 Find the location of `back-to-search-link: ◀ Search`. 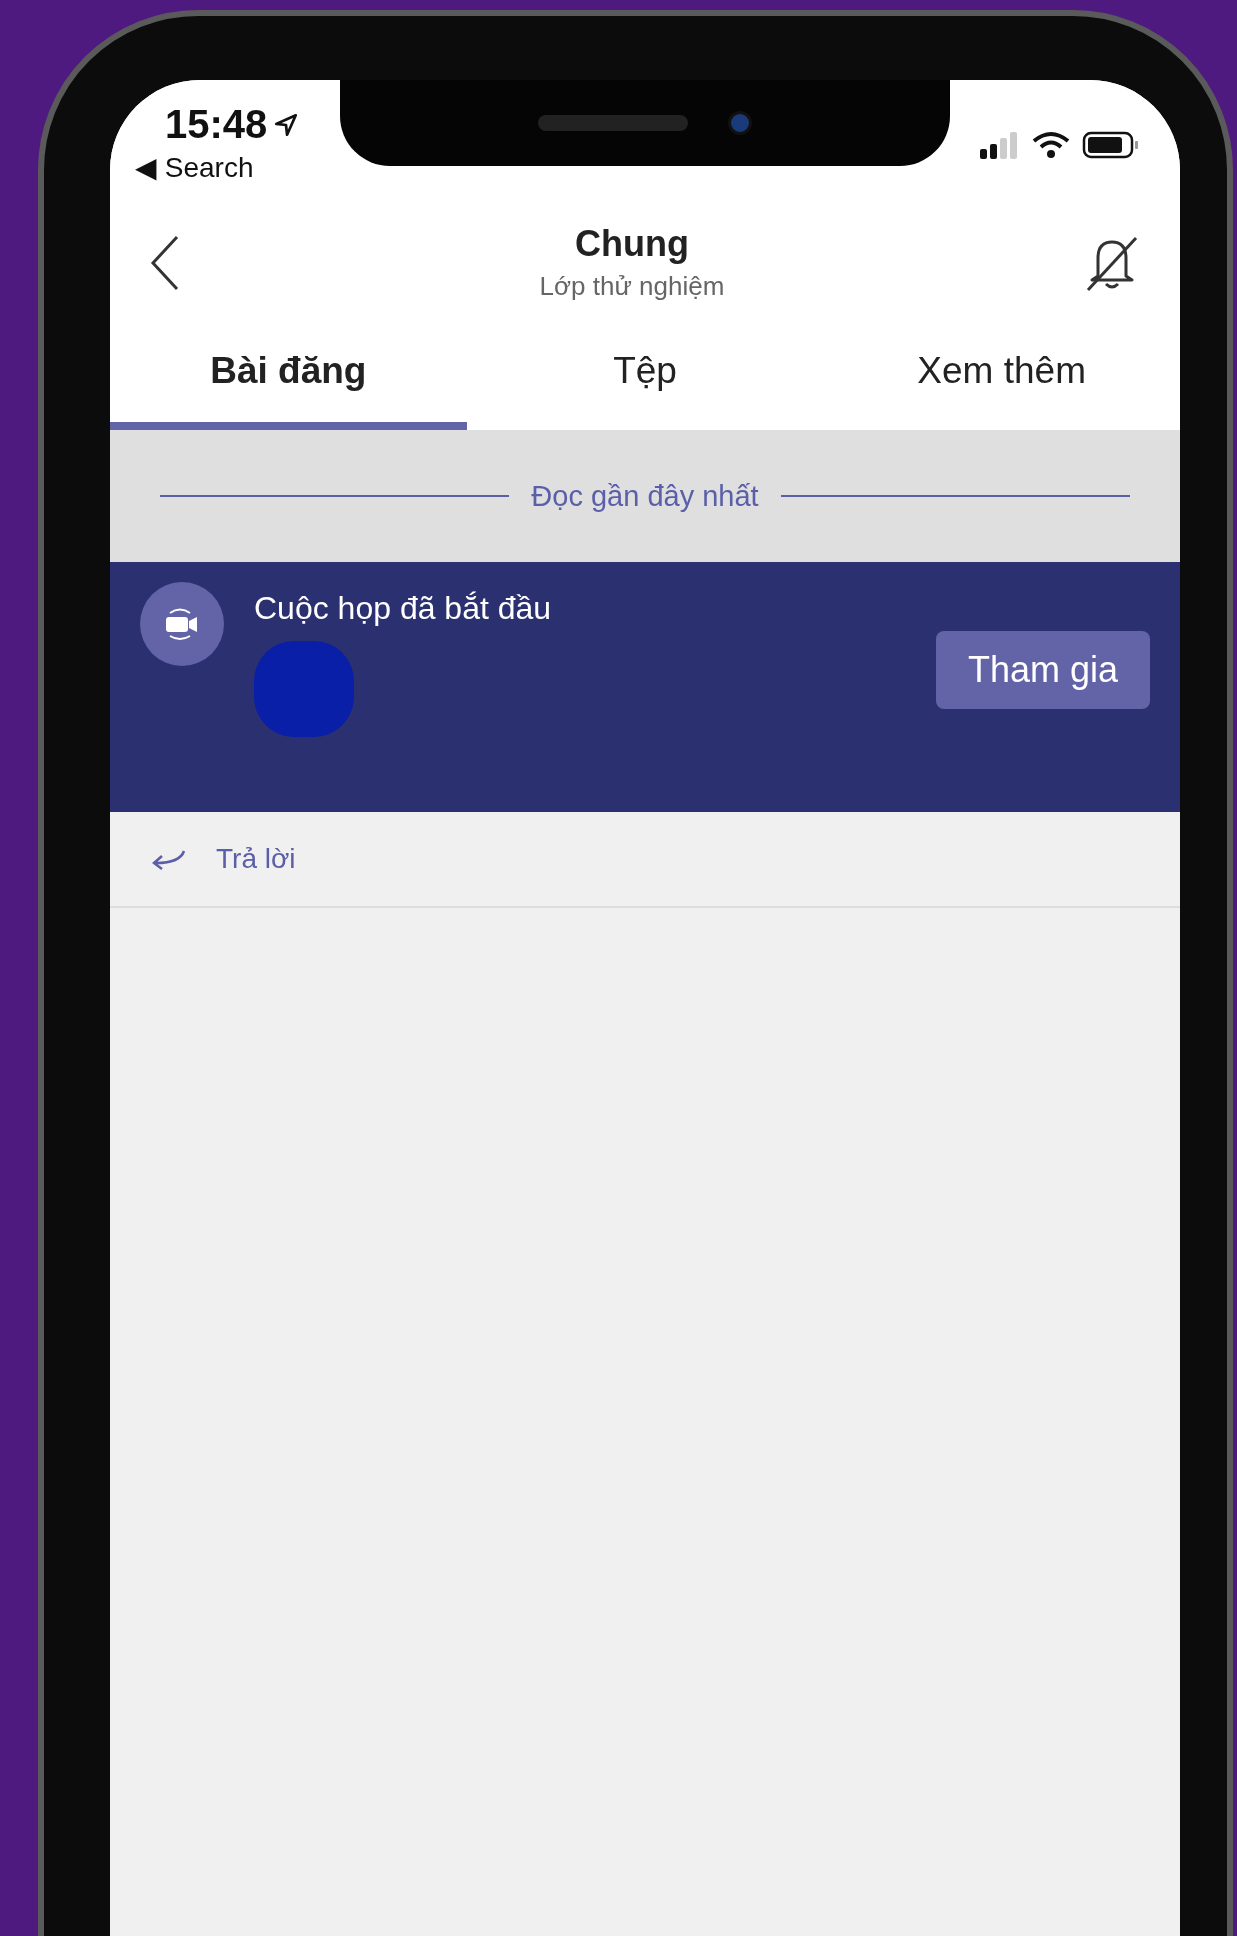

back-to-search-link: ◀ Search is located at coordinates (217, 167).